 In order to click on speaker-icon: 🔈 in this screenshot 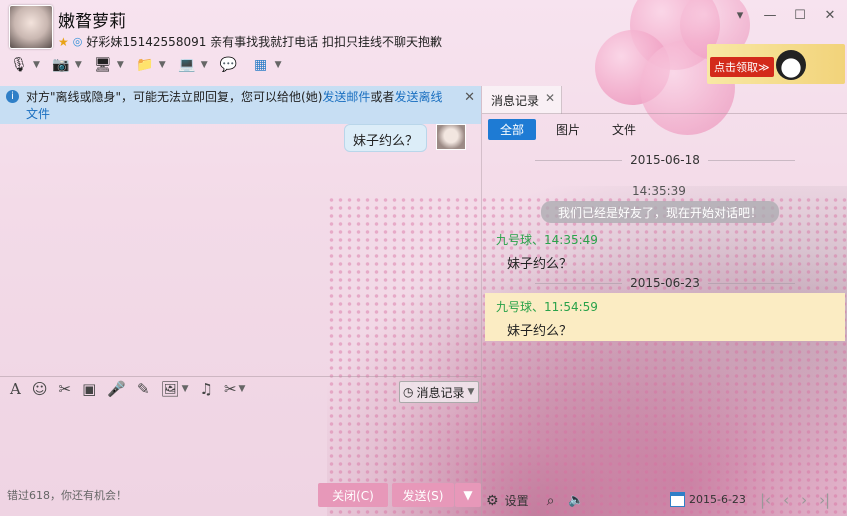, I will do `click(576, 500)`.